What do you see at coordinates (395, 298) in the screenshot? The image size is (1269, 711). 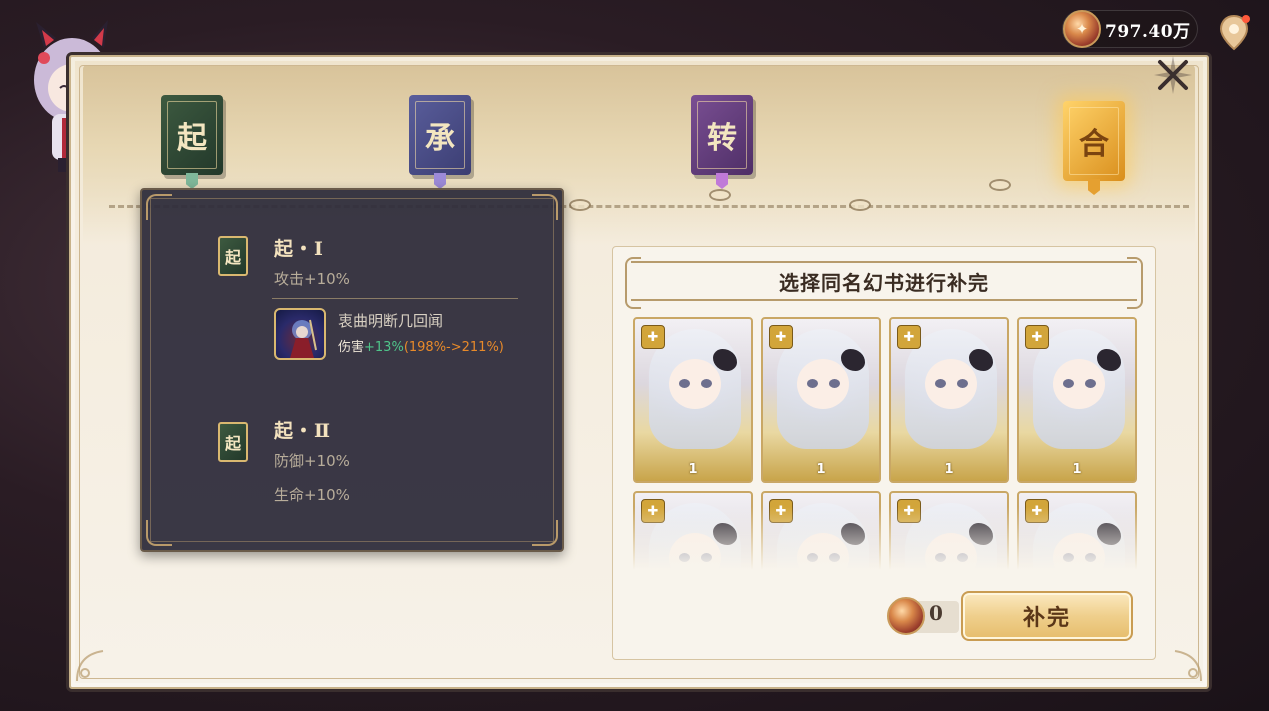 I see `tooltip-divider` at bounding box center [395, 298].